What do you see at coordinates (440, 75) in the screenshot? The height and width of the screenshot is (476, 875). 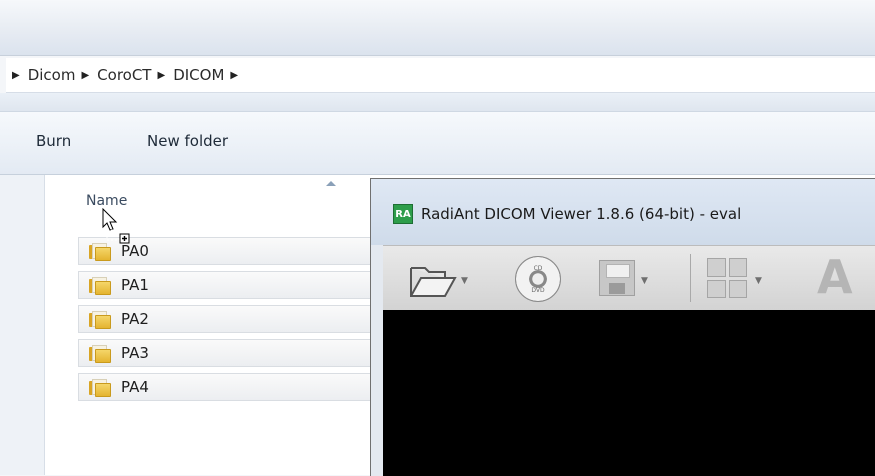 I see `address-bar: ▶ Dicom ▶ CoroCT ▶ DICOM ▶` at bounding box center [440, 75].